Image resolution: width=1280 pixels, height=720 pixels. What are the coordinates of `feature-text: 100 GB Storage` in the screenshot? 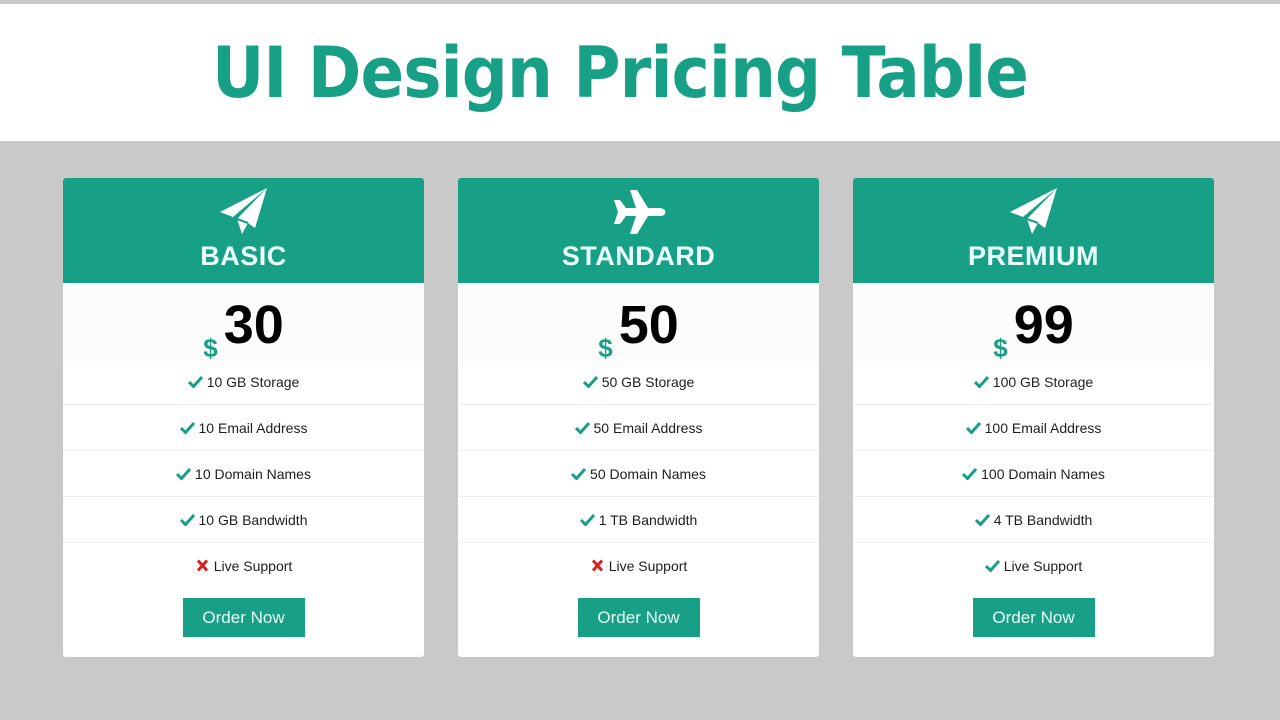 It's located at (1043, 382).